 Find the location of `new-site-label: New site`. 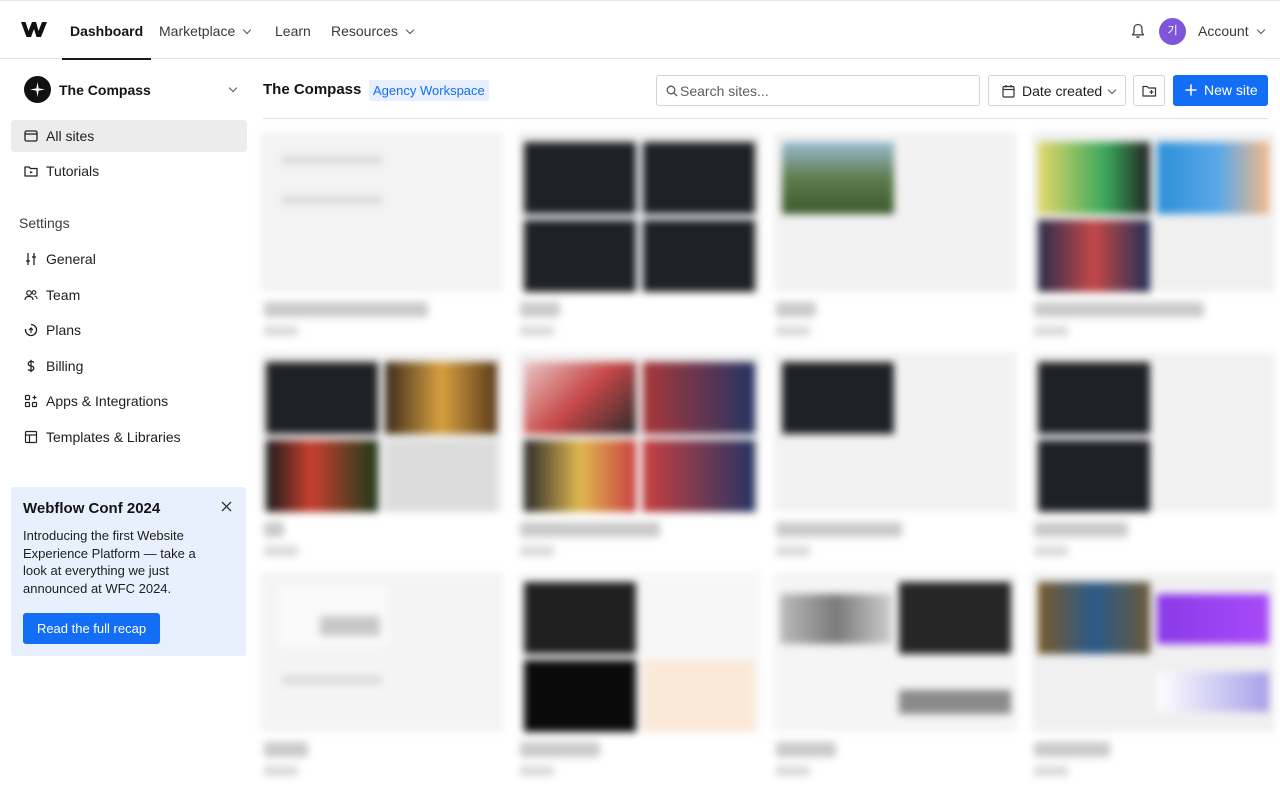

new-site-label: New site is located at coordinates (1231, 90).